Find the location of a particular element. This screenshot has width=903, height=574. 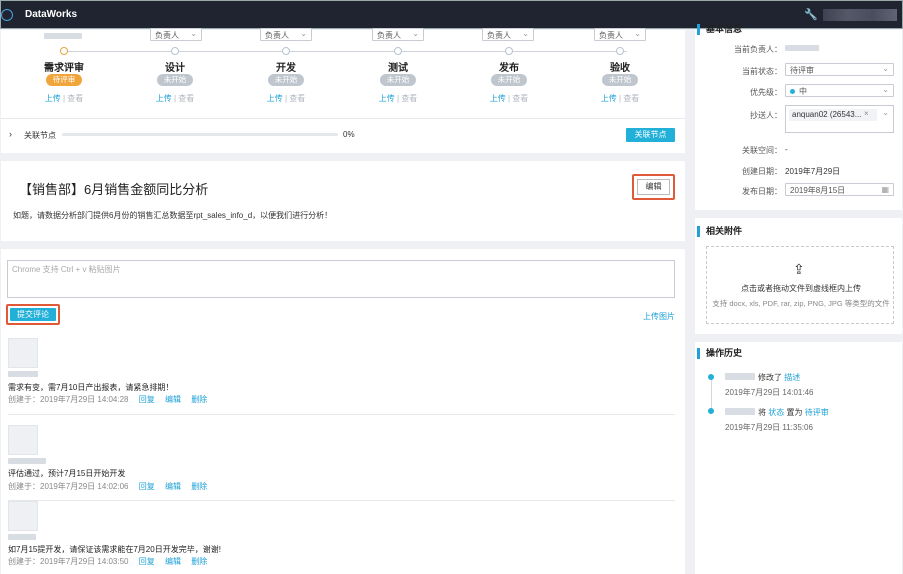

history-item: 将 状态 置为 待评审 is located at coordinates (793, 412).